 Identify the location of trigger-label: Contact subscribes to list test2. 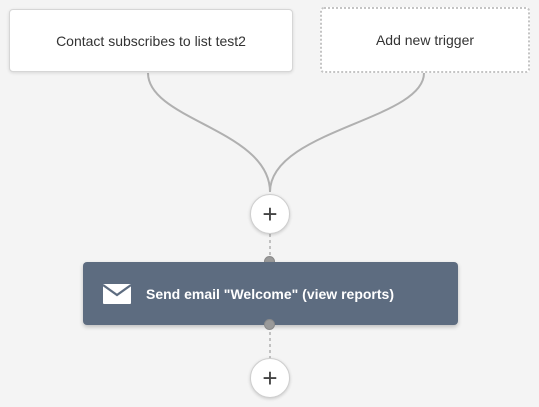
(151, 40).